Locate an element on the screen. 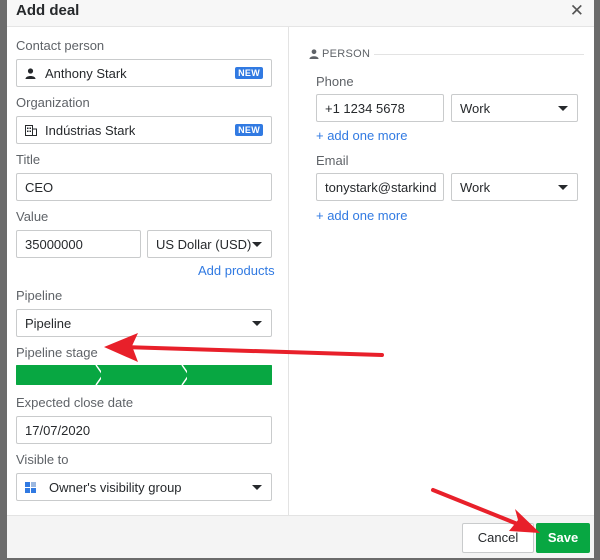 The width and height of the screenshot is (600, 560). pipeline-stage-bar is located at coordinates (144, 375).